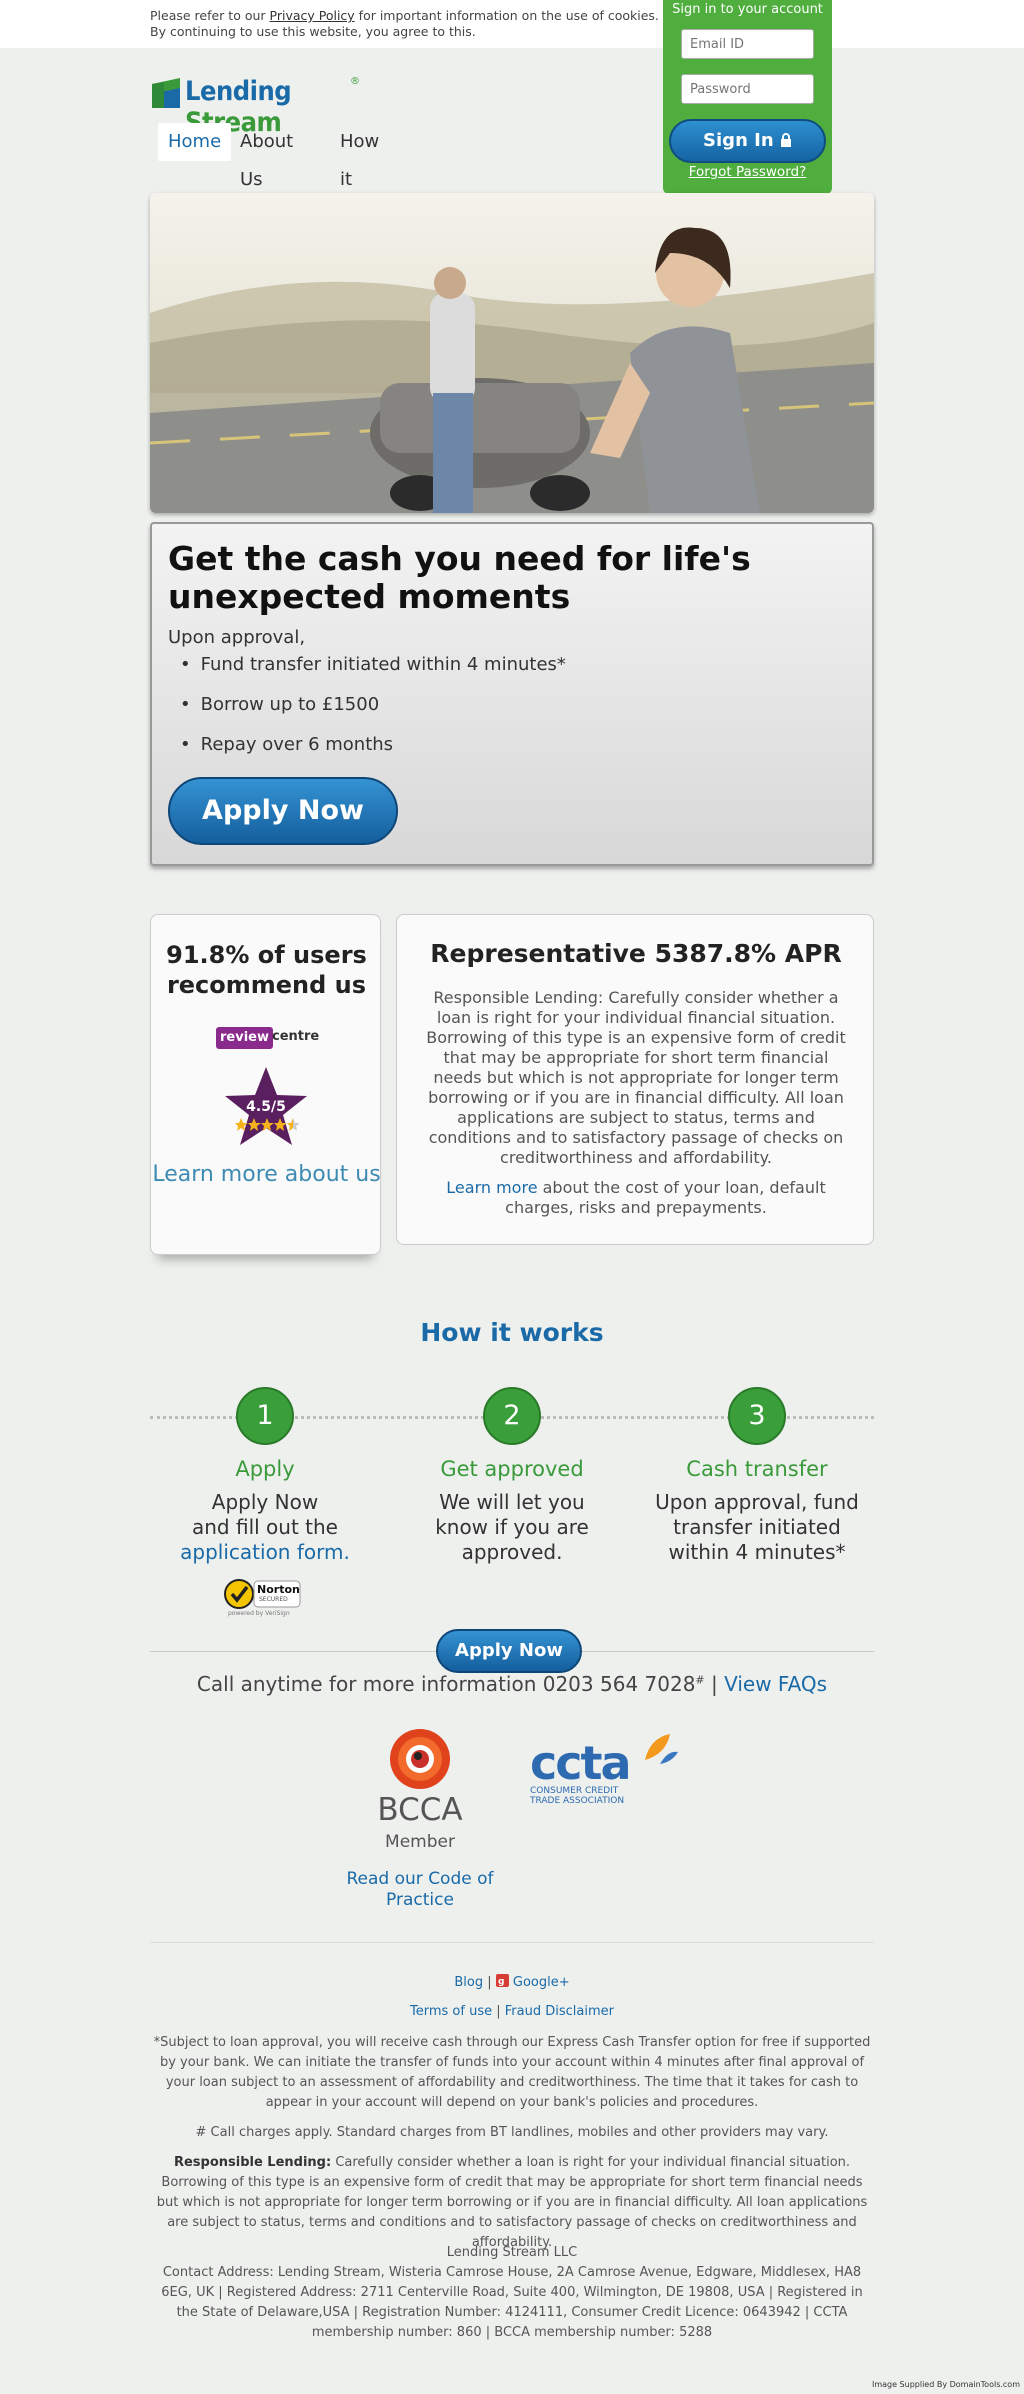 The width and height of the screenshot is (1024, 2394). What do you see at coordinates (775, 1684) in the screenshot?
I see `view-faqs-link: View FAQs` at bounding box center [775, 1684].